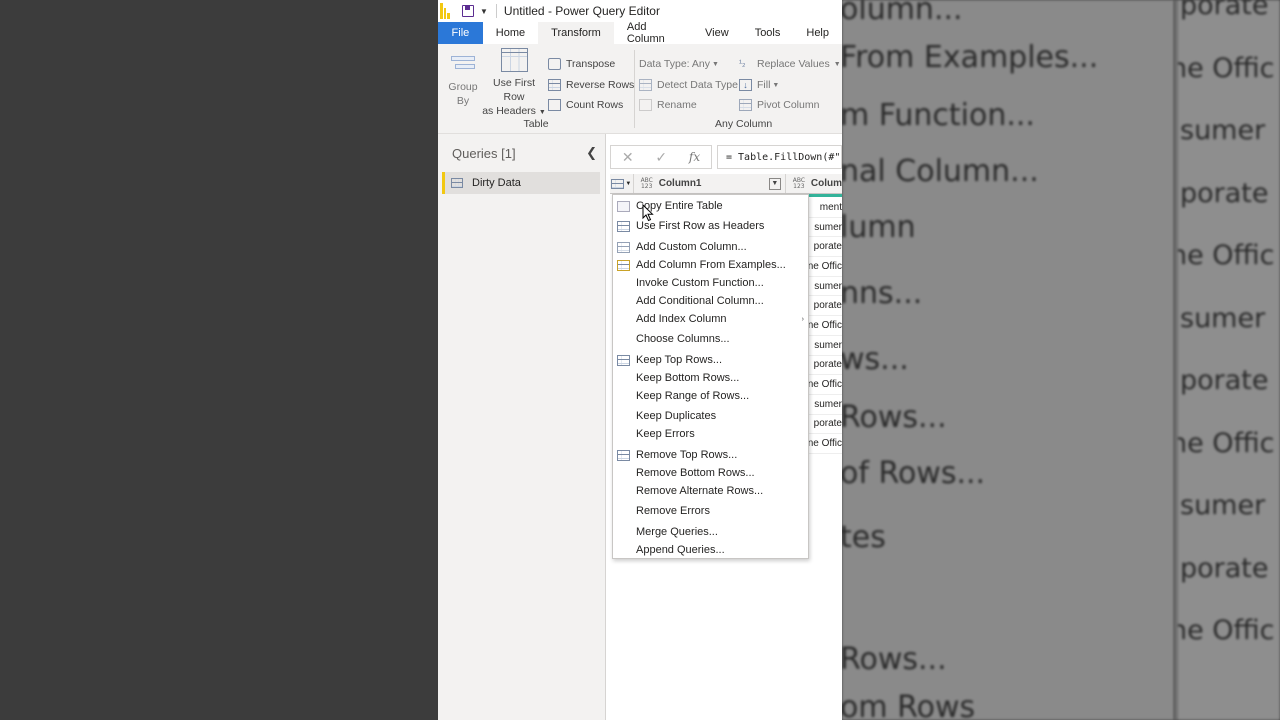 This screenshot has width=1280, height=720. I want to click on rename-button: Rename, so click(668, 105).